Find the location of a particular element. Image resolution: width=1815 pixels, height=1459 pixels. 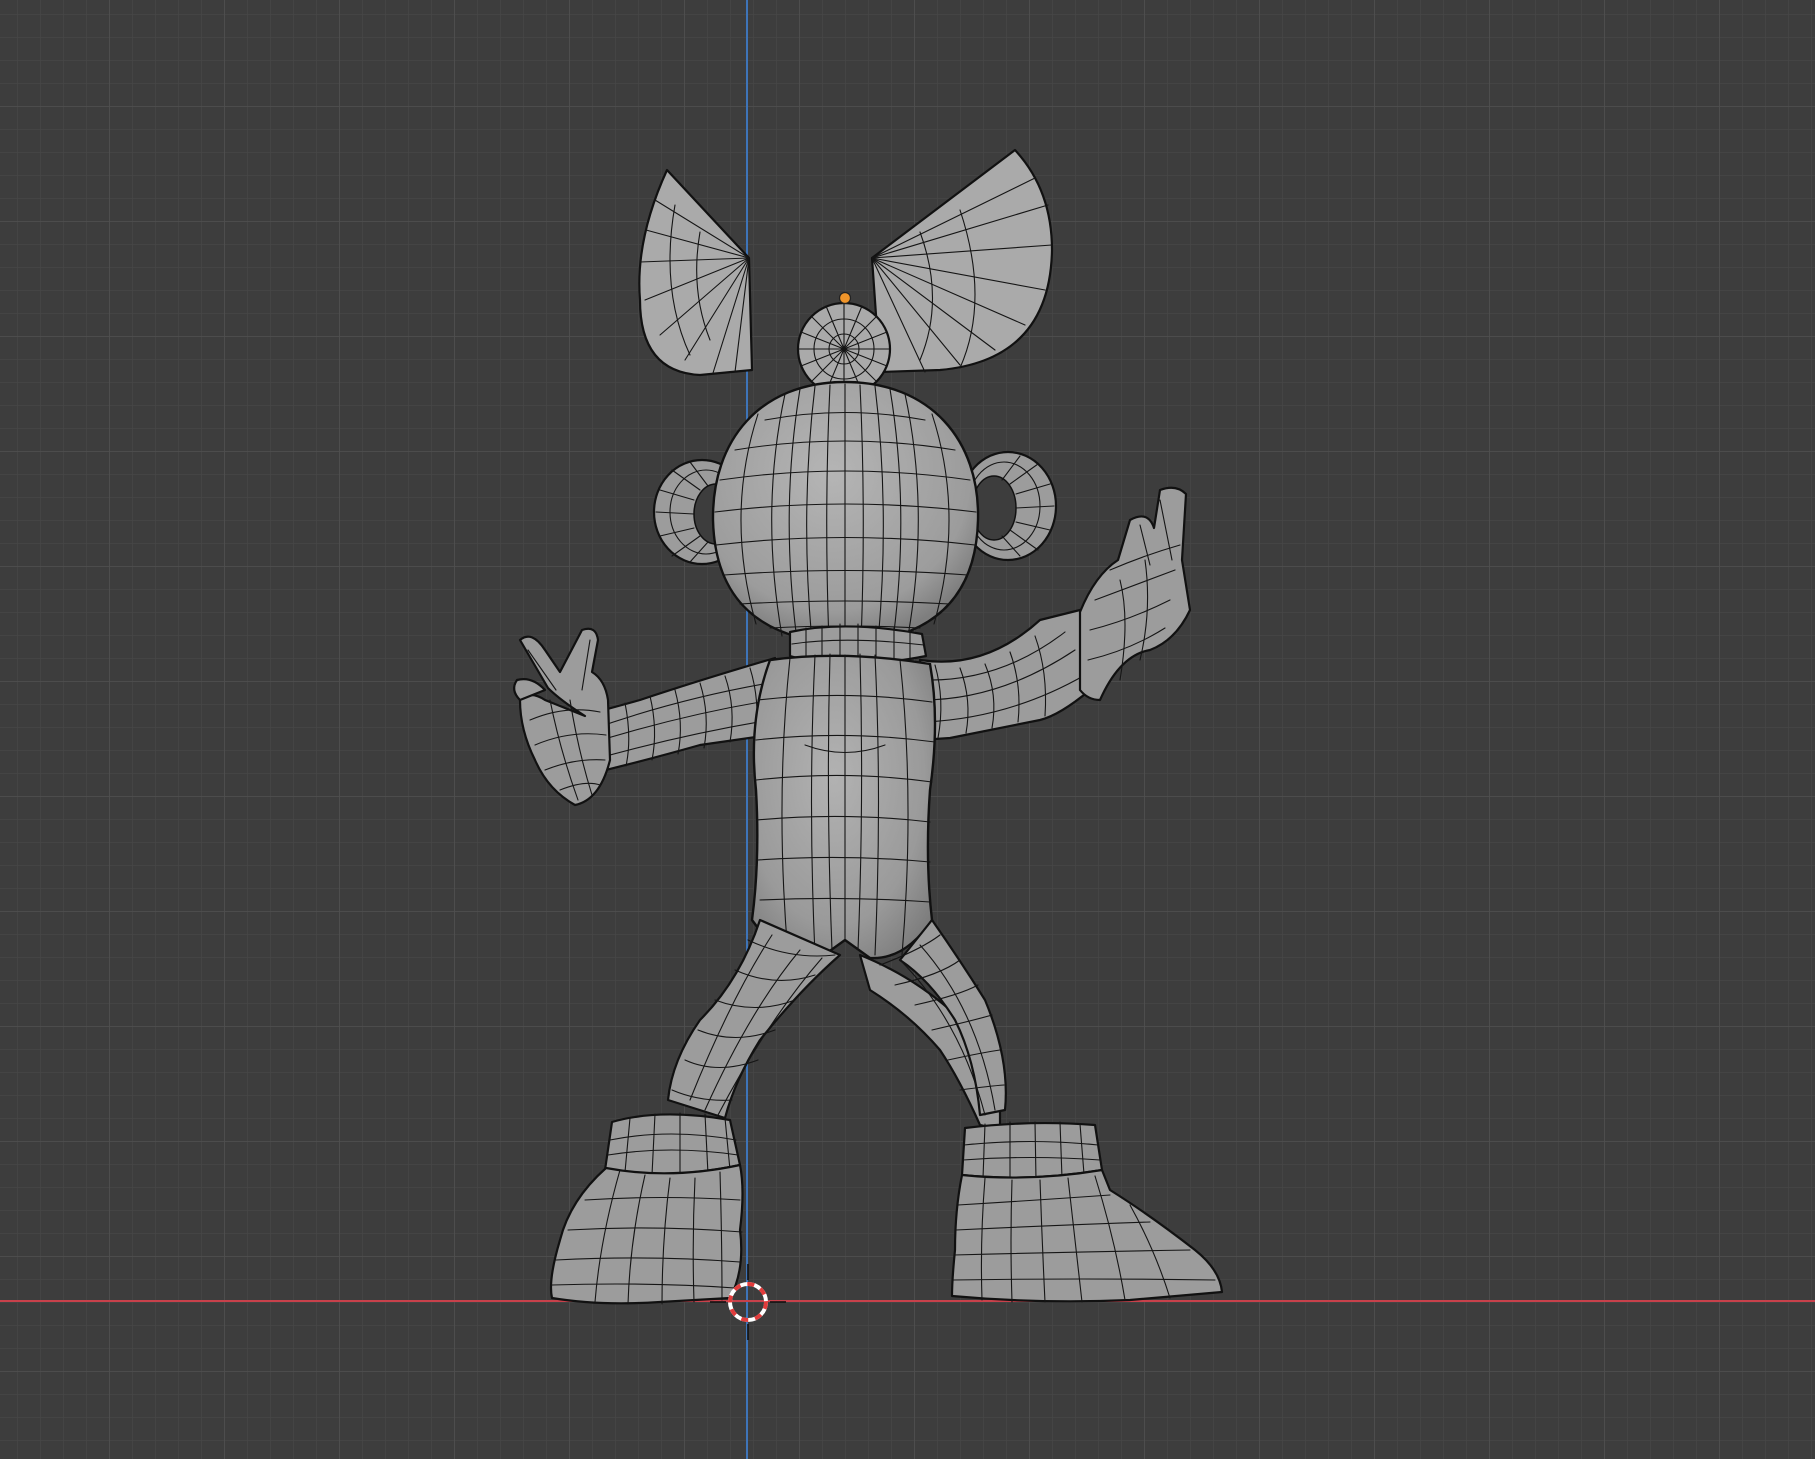

torso is located at coordinates (843, 806).